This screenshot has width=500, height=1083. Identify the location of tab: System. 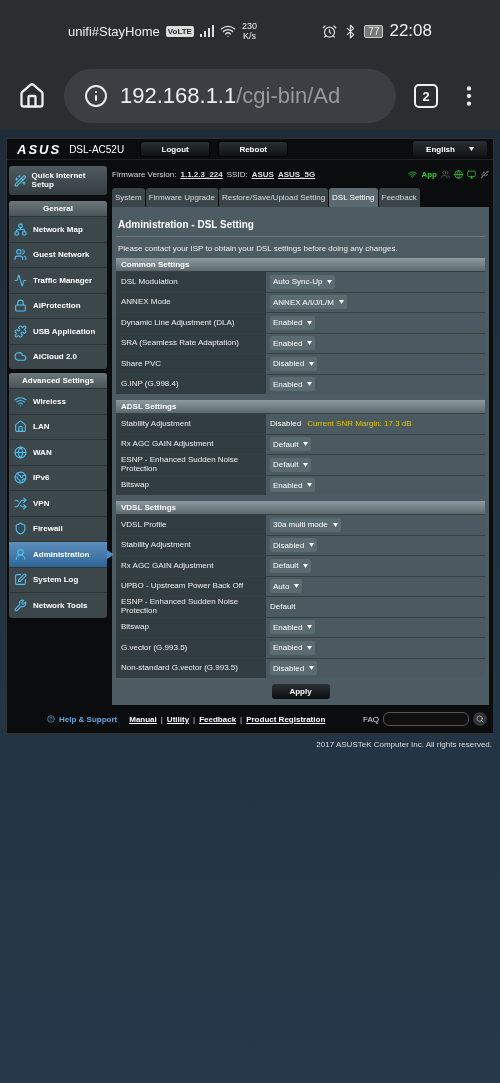
(128, 197).